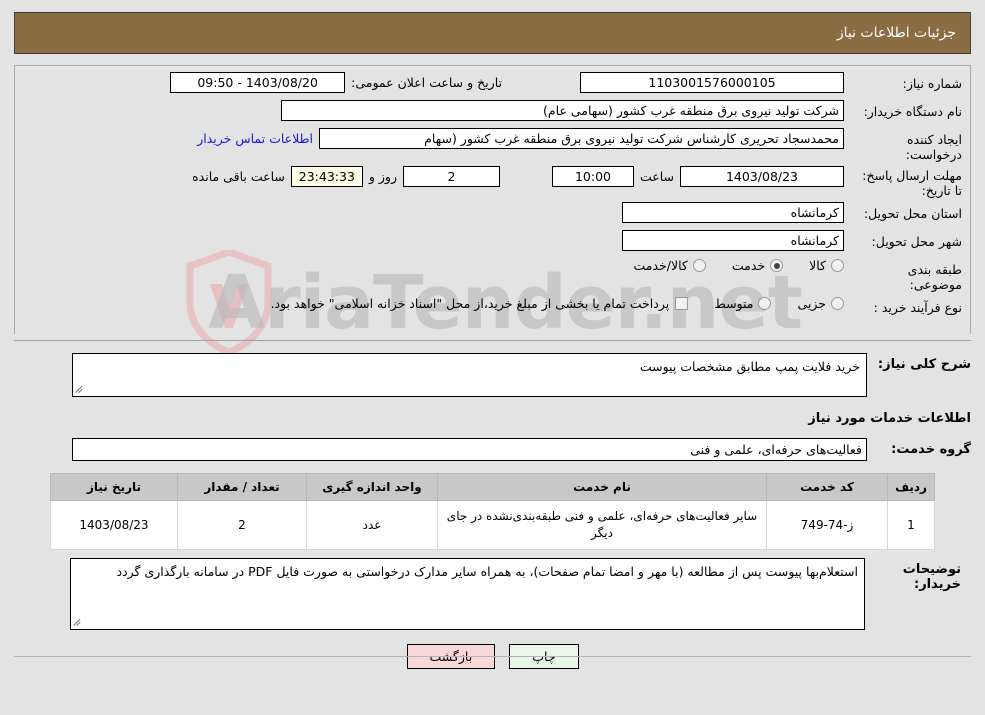 This screenshot has width=985, height=715. I want to click on process-option-label: جزیی, so click(811, 303).